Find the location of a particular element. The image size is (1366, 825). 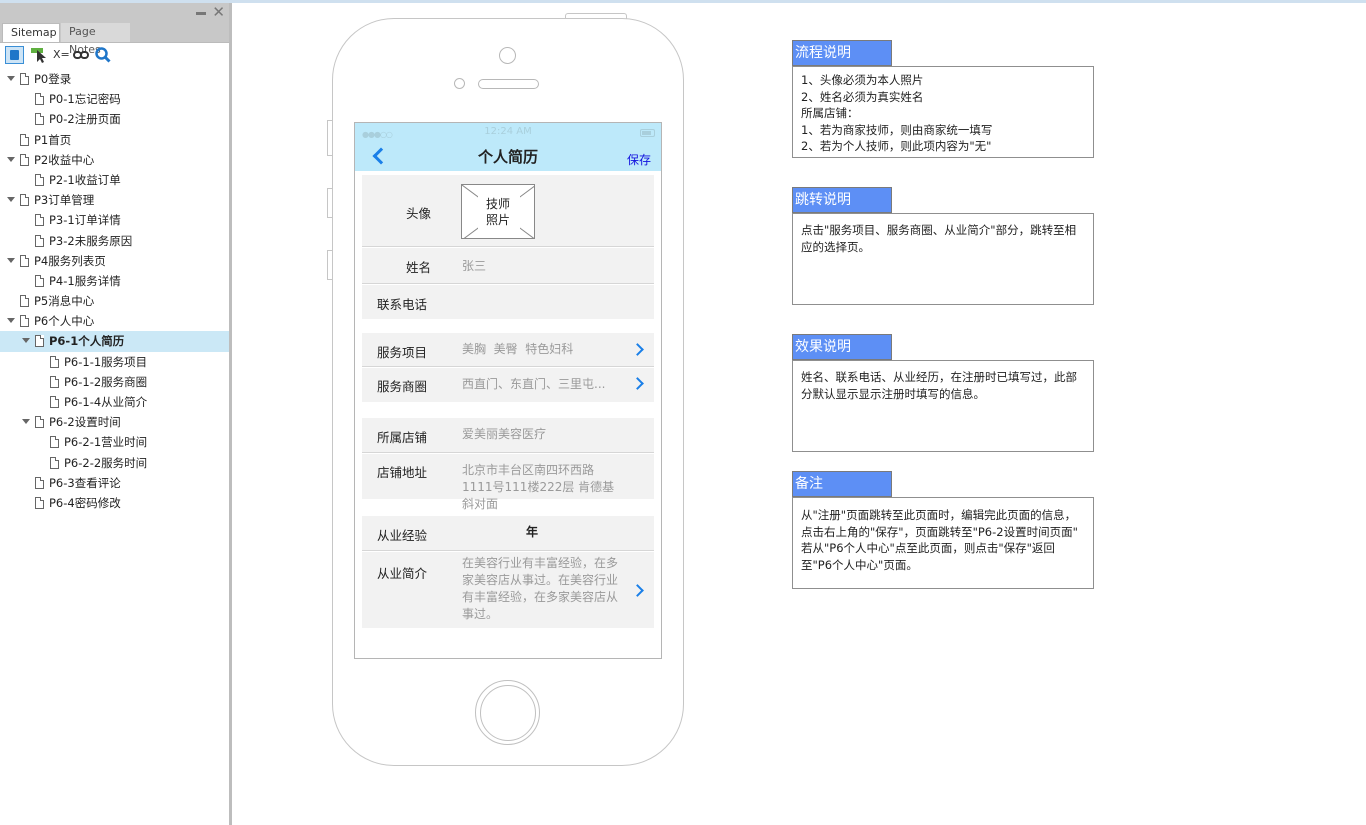

sitemap-item-label: P6个人中心 is located at coordinates (64, 321).